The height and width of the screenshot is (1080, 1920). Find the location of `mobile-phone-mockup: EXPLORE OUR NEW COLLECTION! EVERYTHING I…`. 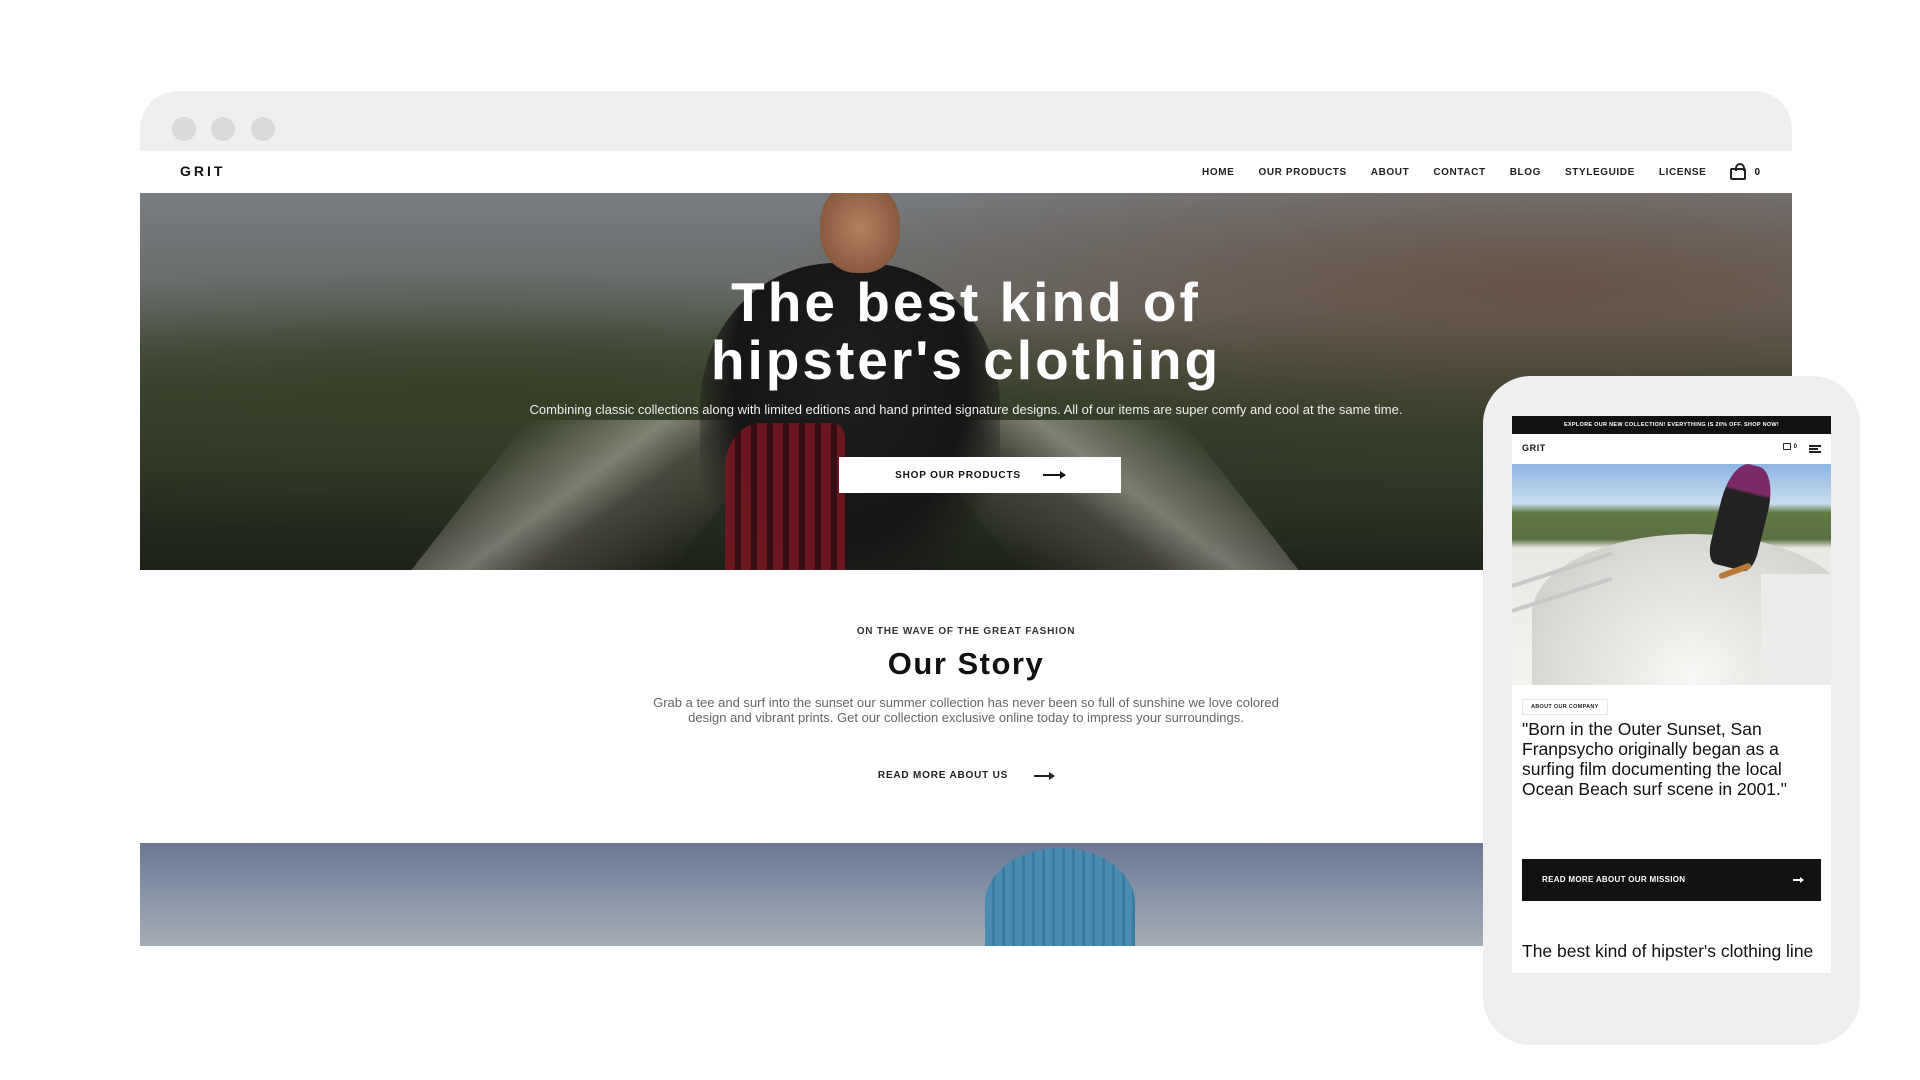

mobile-phone-mockup: EXPLORE OUR NEW COLLECTION! EVERYTHING I… is located at coordinates (1671, 710).